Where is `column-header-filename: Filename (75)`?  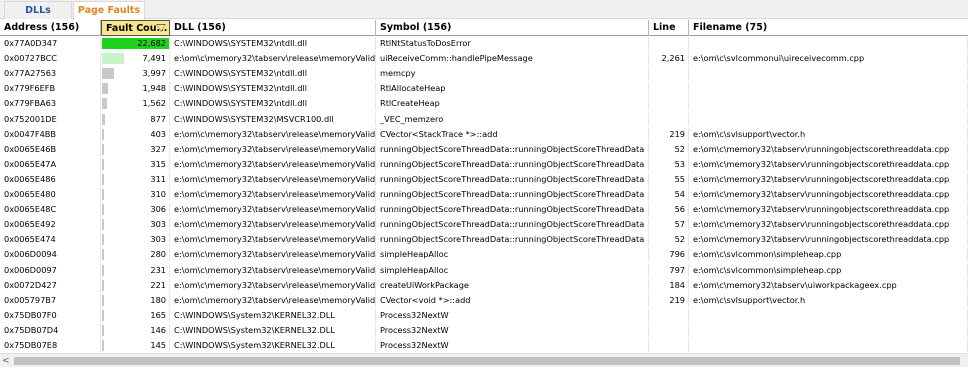
column-header-filename: Filename (75) is located at coordinates (828, 28).